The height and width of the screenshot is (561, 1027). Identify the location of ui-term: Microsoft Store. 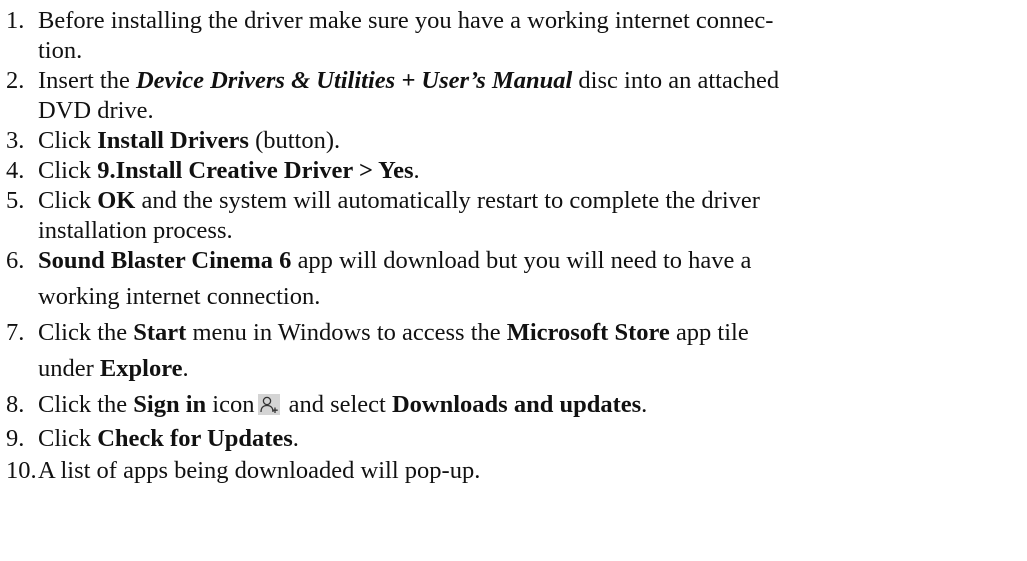
(588, 332).